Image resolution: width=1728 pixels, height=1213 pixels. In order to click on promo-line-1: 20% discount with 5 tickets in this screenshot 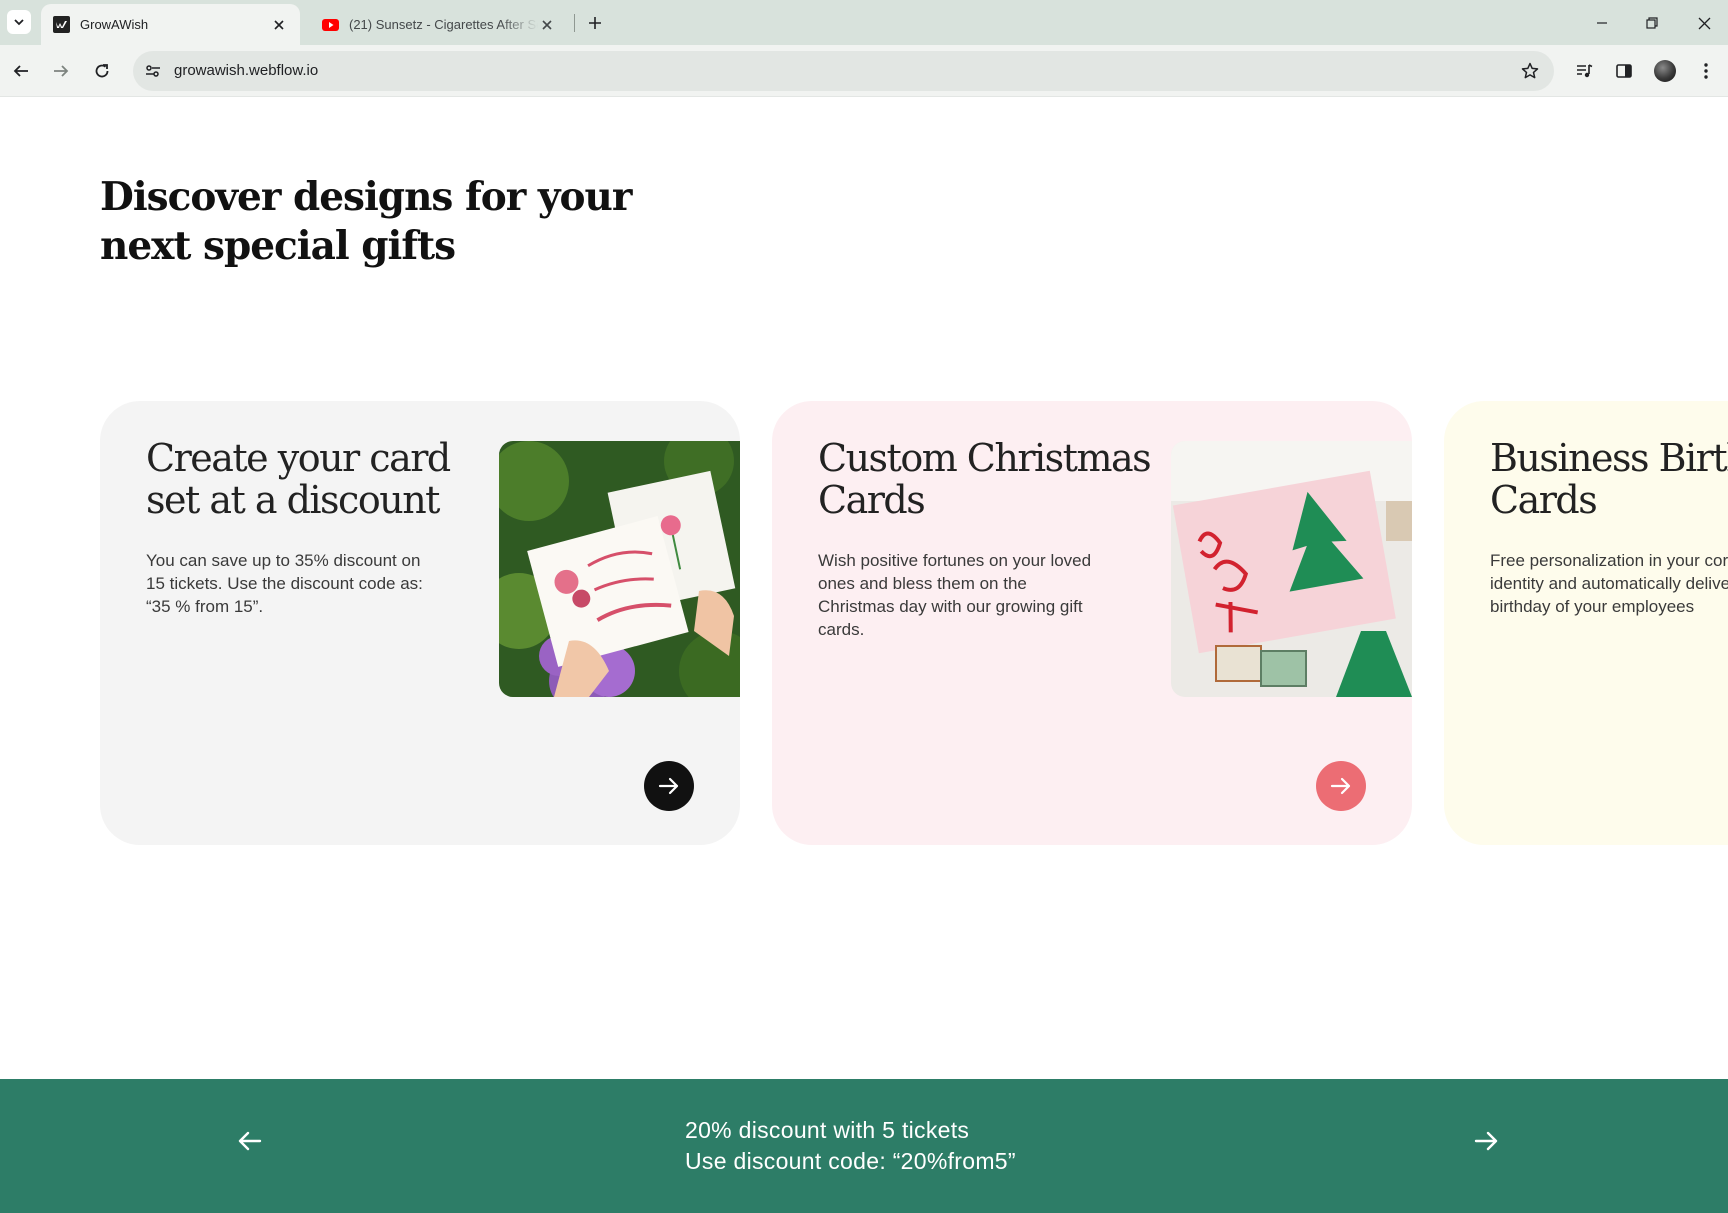, I will do `click(827, 1130)`.